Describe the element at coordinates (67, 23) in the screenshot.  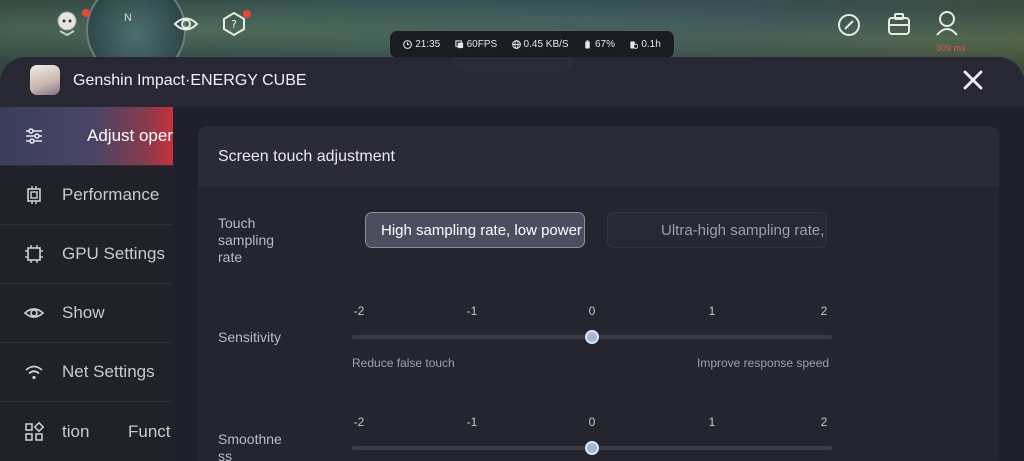
I see `paimon-menu-icon` at that location.